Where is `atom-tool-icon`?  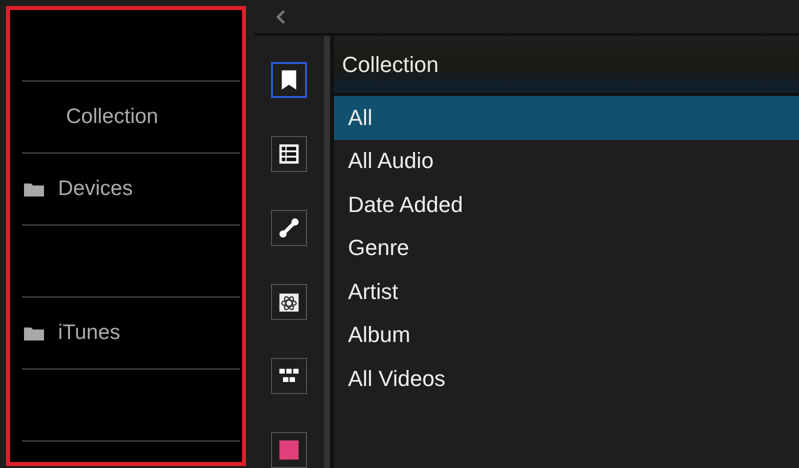 atom-tool-icon is located at coordinates (289, 302).